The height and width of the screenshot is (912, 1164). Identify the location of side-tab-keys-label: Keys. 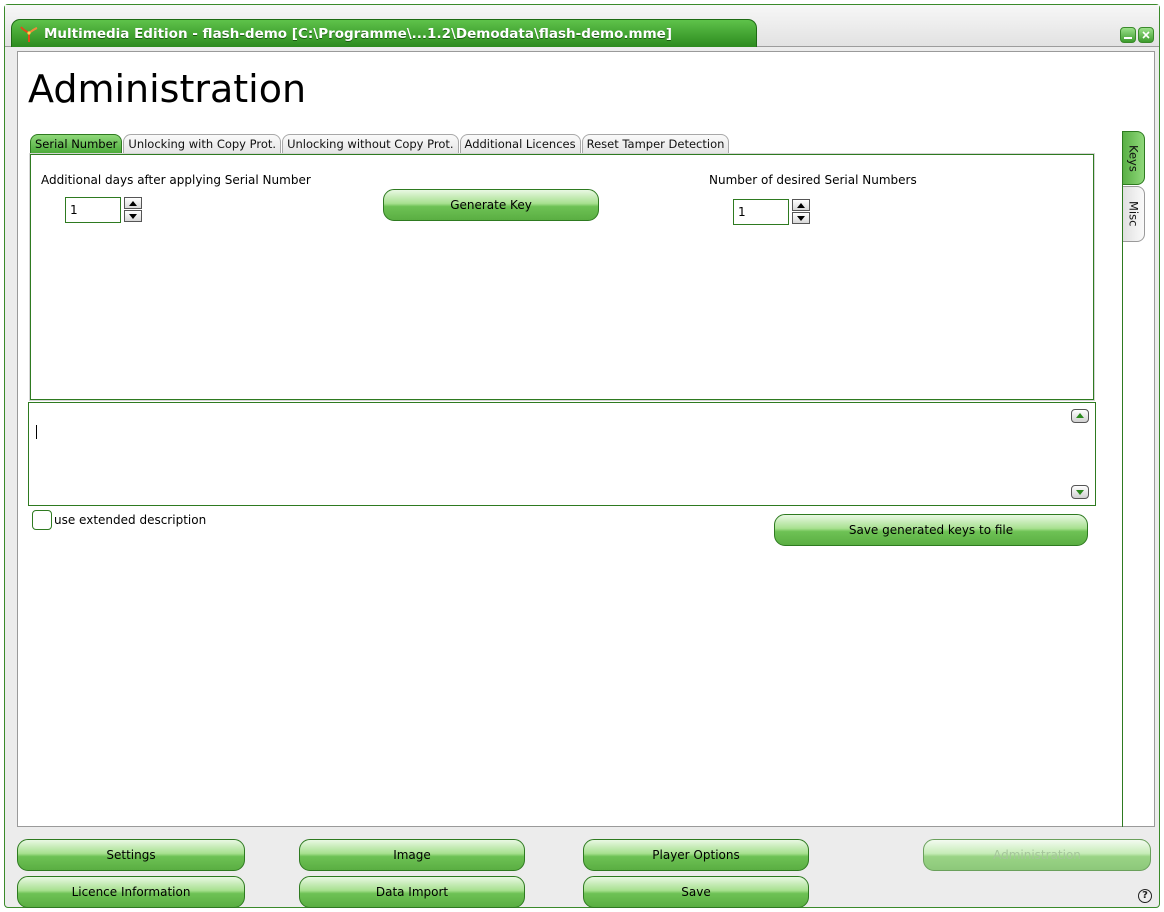
(1133, 158).